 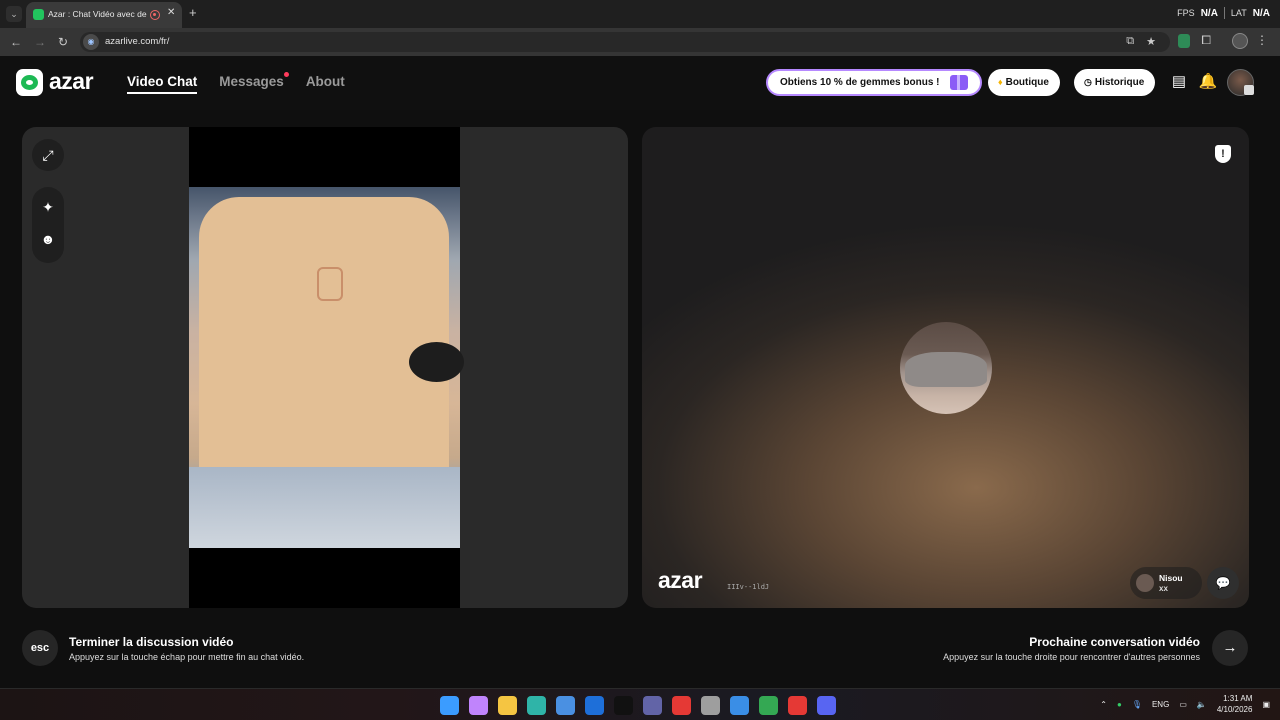 I want to click on discord-icon, so click(x=826, y=705).